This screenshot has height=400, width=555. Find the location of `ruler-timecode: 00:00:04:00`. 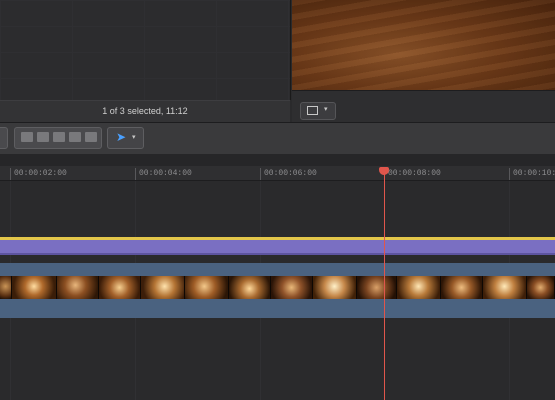

ruler-timecode: 00:00:04:00 is located at coordinates (165, 173).